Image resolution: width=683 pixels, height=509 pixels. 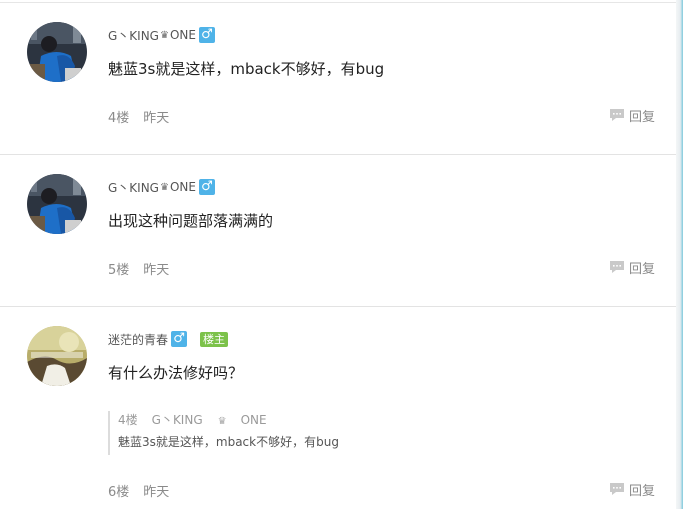 What do you see at coordinates (228, 442) in the screenshot?
I see `quote-text: 魅蓝3s就是这样，mback不够好，有bug` at bounding box center [228, 442].